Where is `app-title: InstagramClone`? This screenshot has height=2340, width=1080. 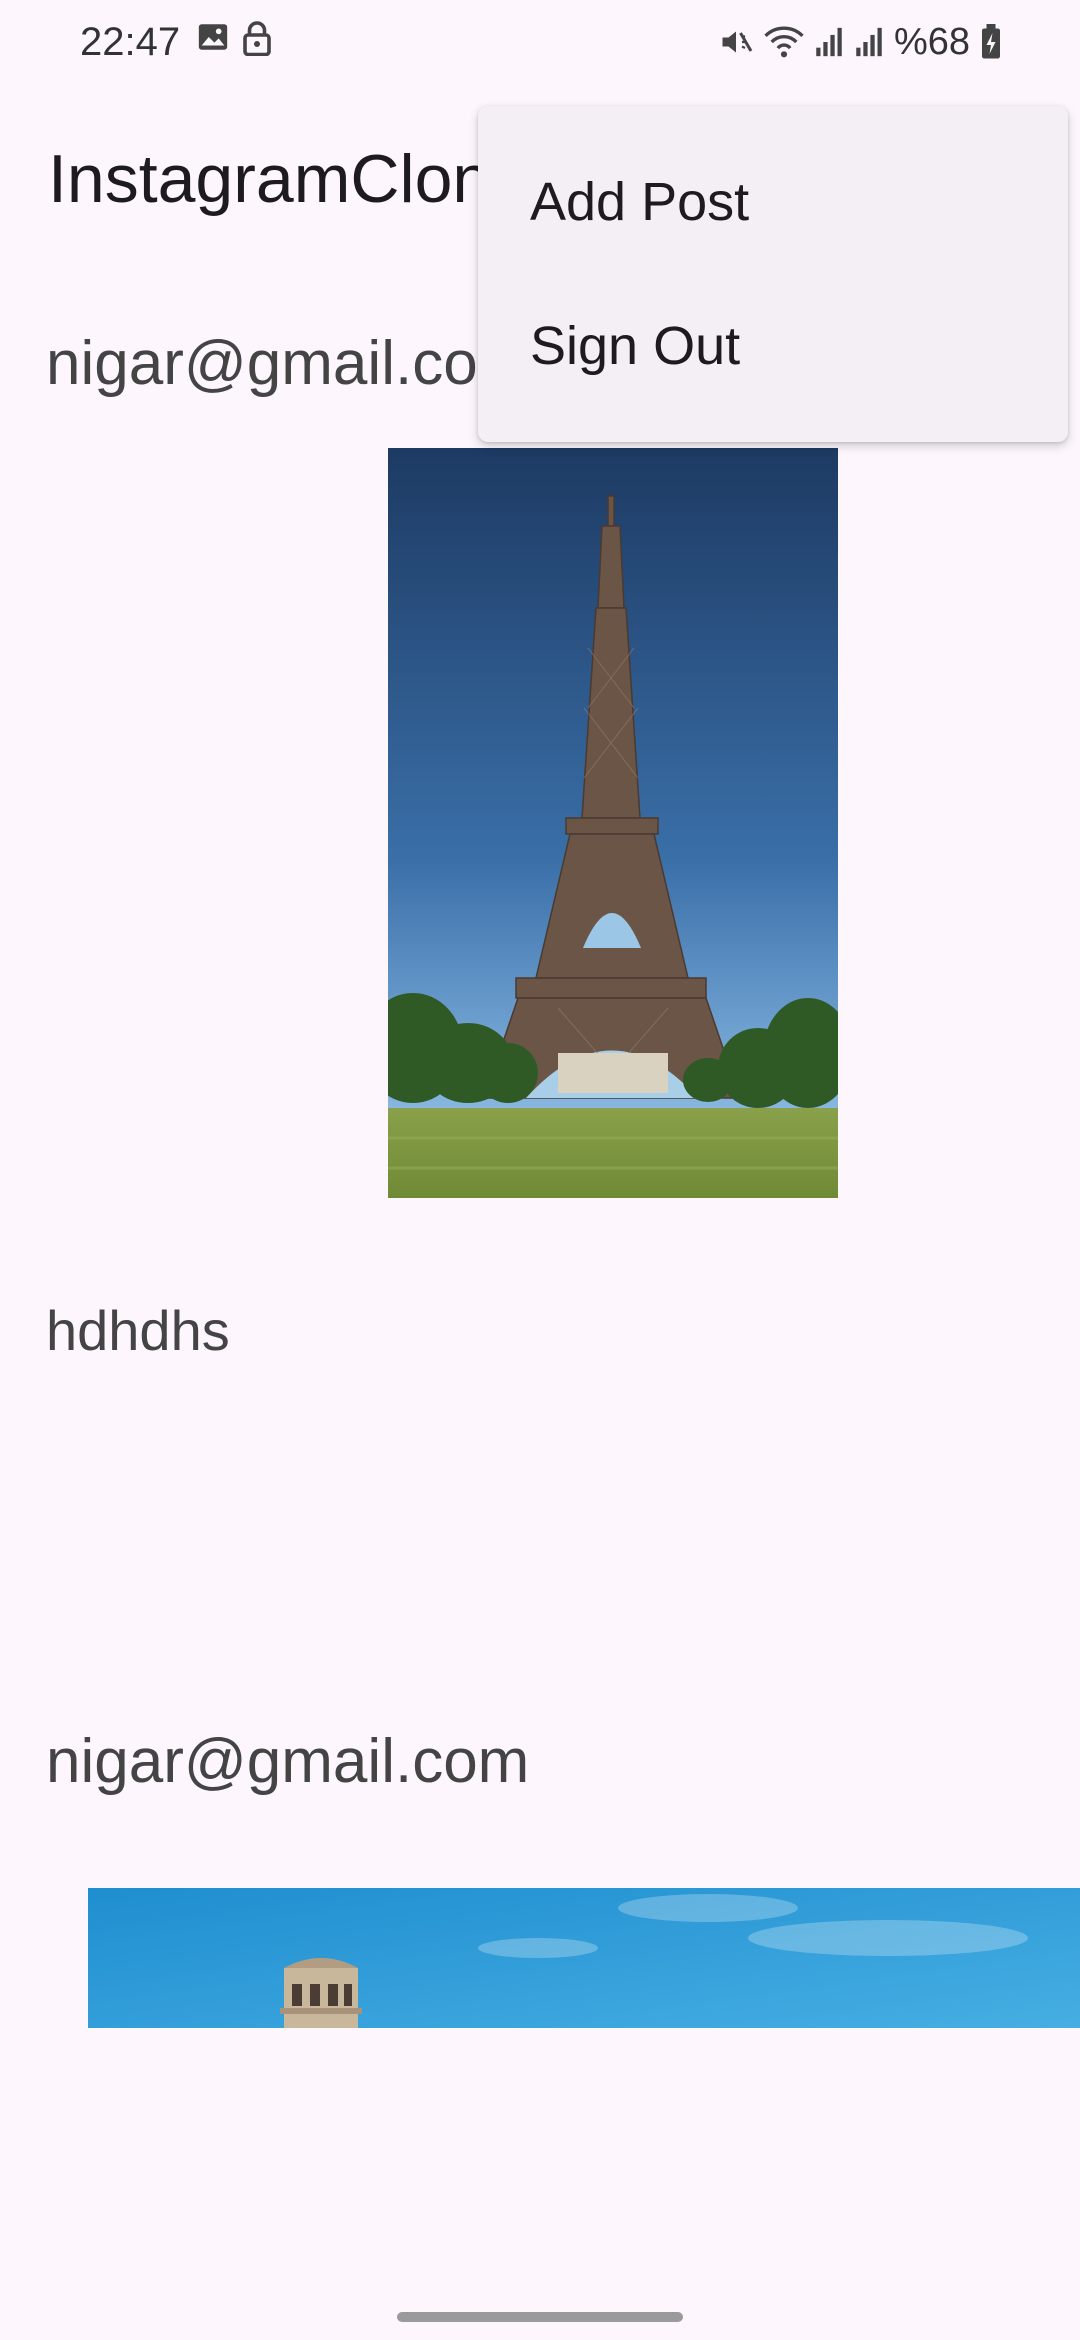
app-title: InstagramClone is located at coordinates (288, 179).